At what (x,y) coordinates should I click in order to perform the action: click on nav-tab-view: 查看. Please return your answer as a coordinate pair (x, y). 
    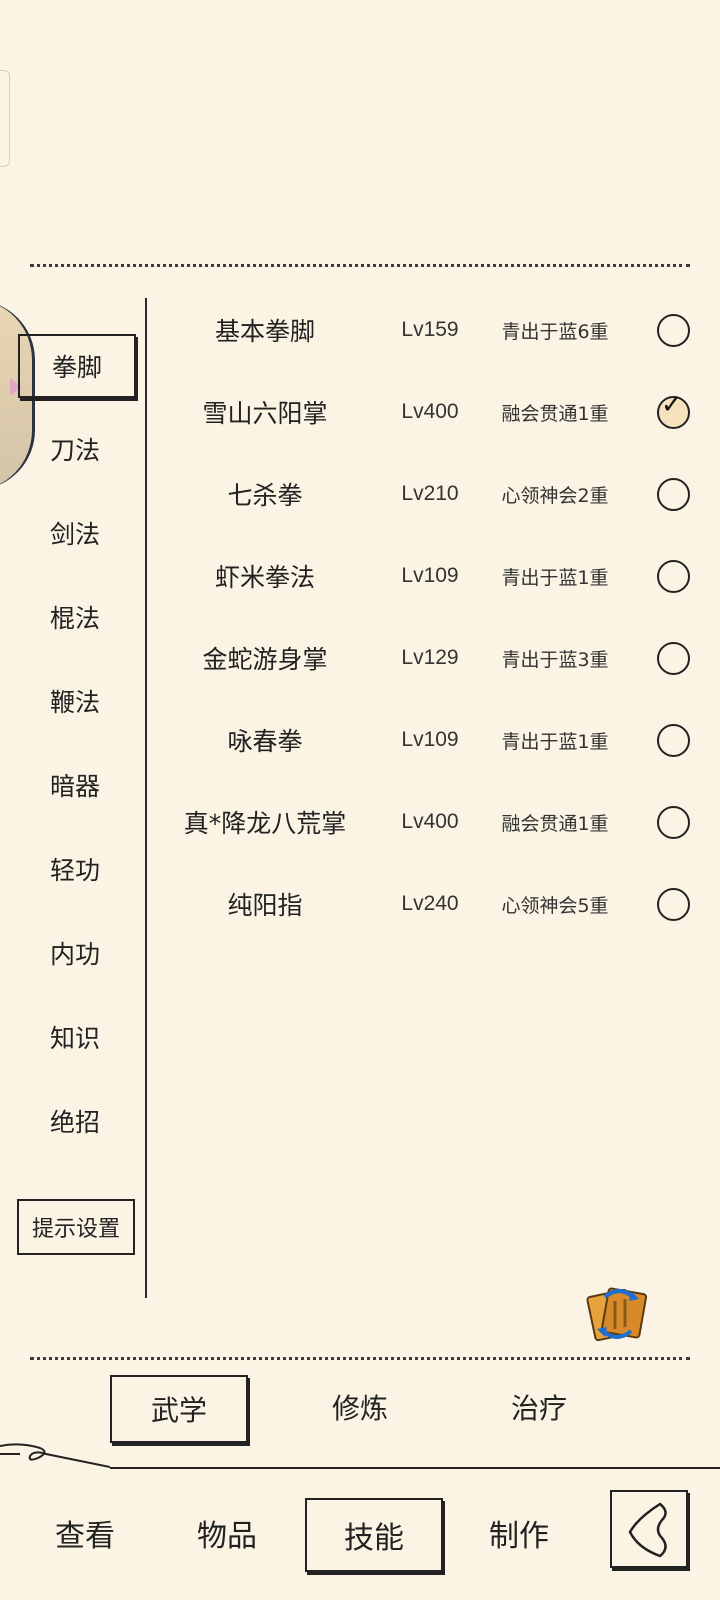
    Looking at the image, I should click on (85, 1533).